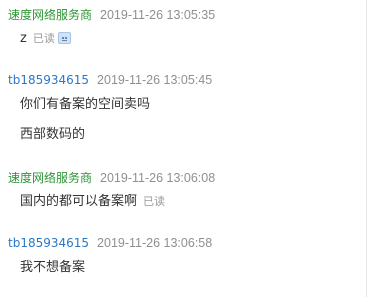 The width and height of the screenshot is (367, 297). What do you see at coordinates (53, 134) in the screenshot?
I see `message-text: 西部数码的` at bounding box center [53, 134].